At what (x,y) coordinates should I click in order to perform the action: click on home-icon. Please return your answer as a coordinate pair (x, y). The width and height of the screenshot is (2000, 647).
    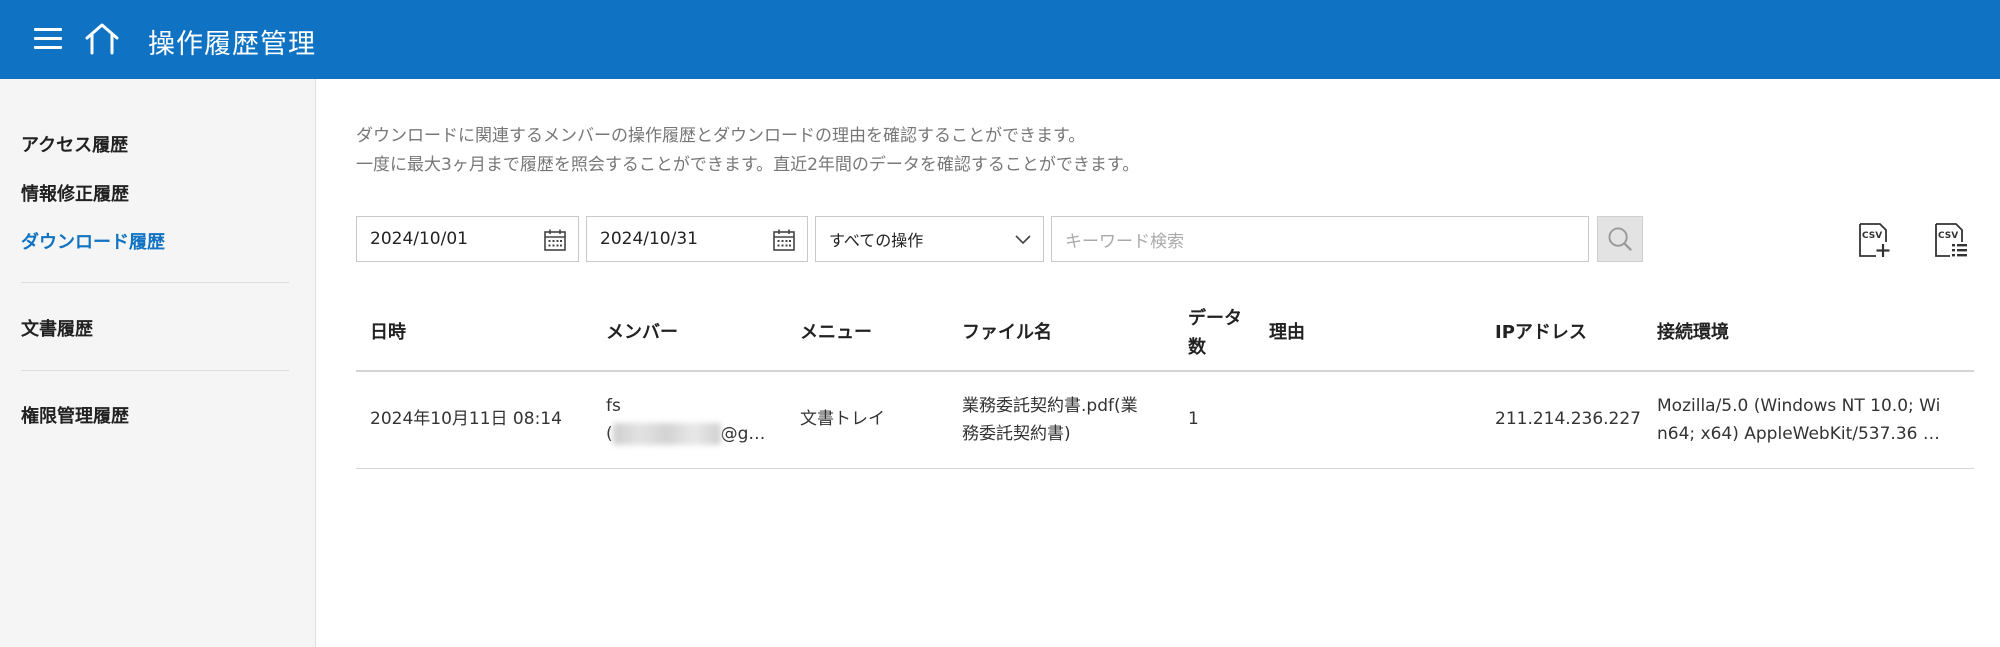
    Looking at the image, I should click on (102, 39).